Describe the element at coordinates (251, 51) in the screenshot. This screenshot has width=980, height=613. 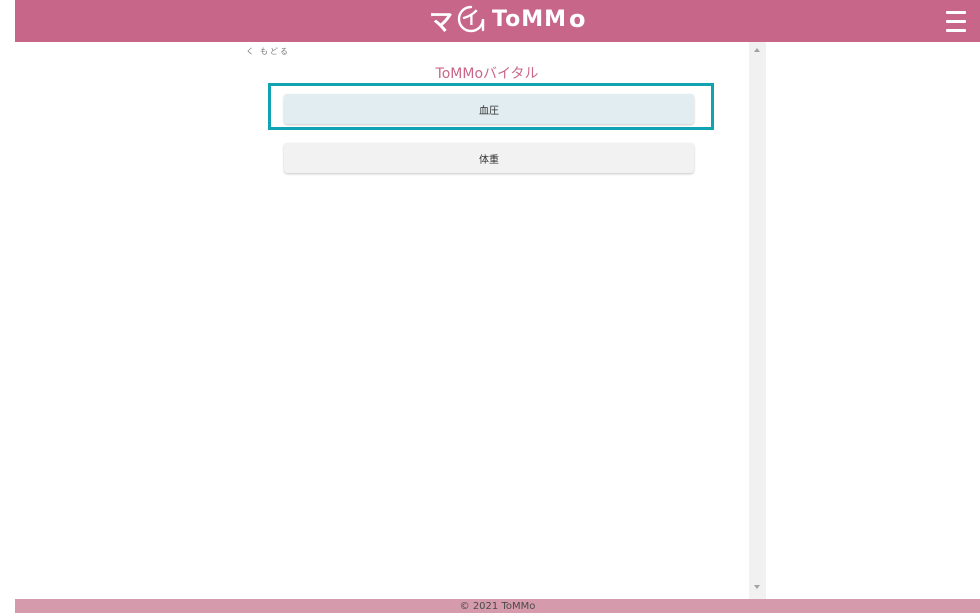
I see `chevron-left-icon: く` at that location.